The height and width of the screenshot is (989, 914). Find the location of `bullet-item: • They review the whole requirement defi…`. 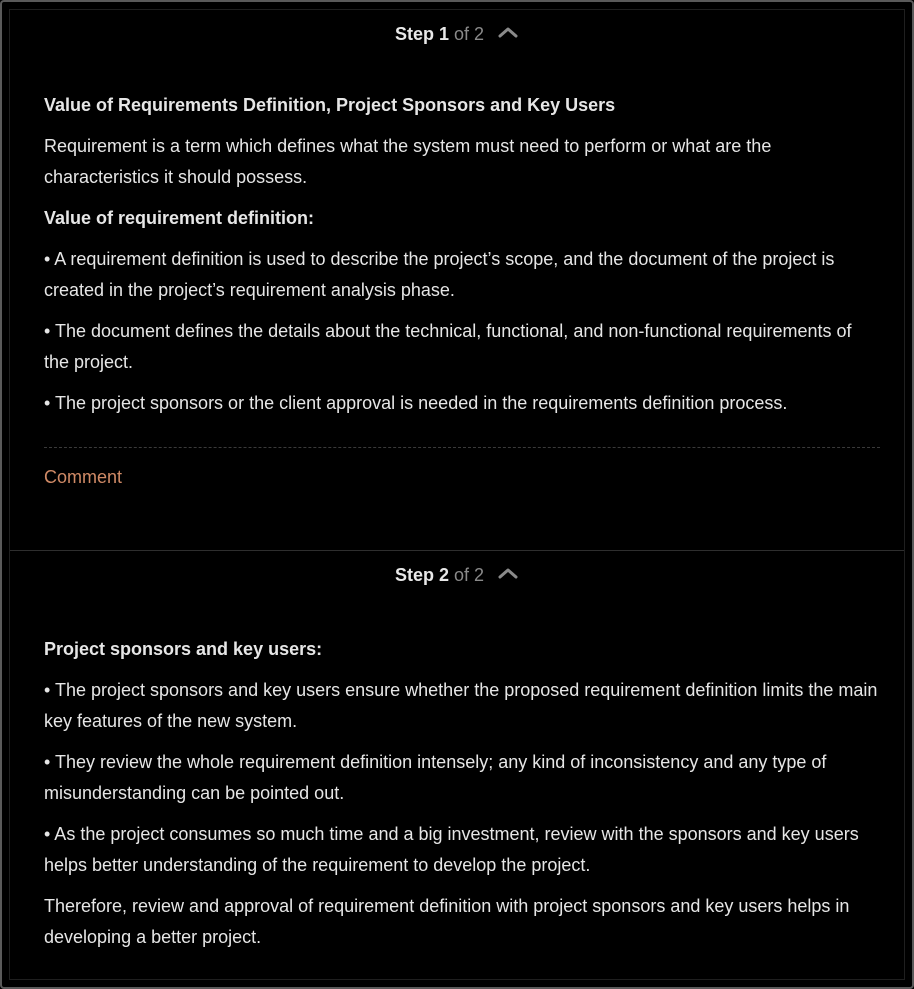

bullet-item: • They review the whole requirement defi… is located at coordinates (435, 777).